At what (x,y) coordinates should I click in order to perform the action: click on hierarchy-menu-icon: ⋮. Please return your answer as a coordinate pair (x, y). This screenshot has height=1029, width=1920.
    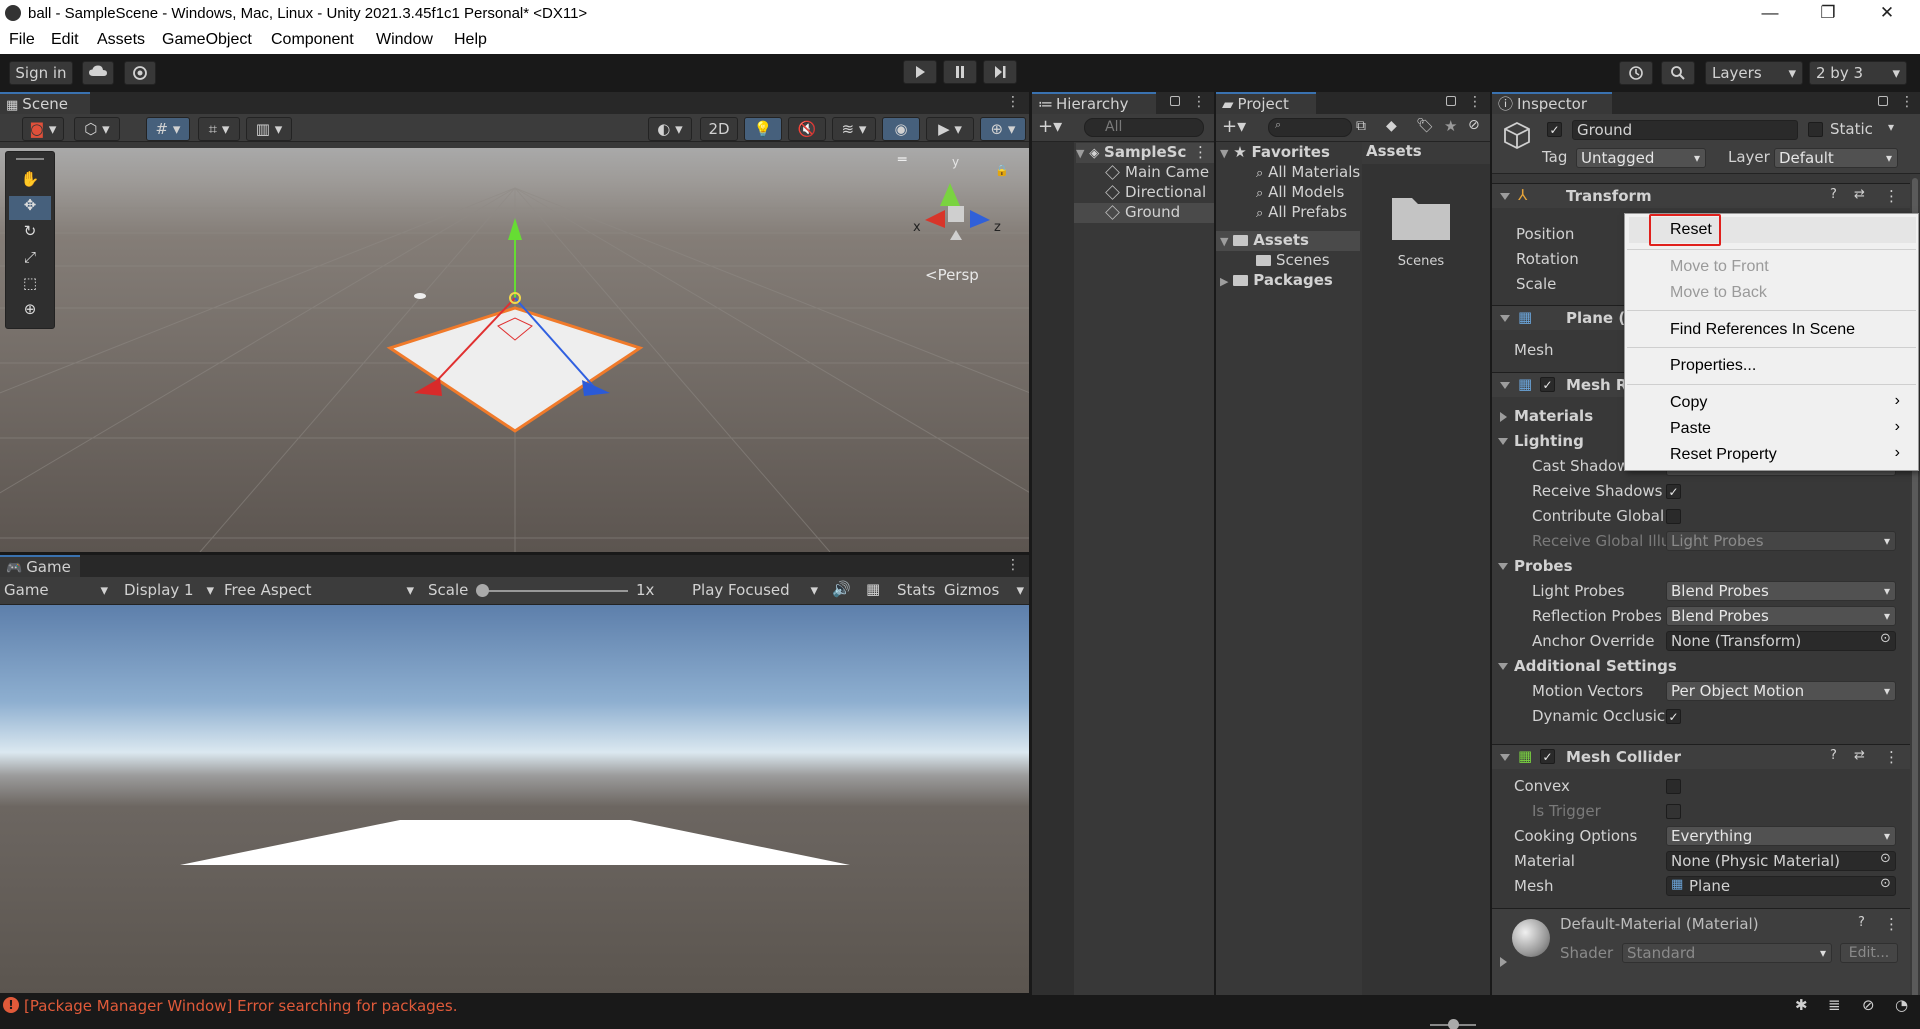
    Looking at the image, I should click on (1199, 102).